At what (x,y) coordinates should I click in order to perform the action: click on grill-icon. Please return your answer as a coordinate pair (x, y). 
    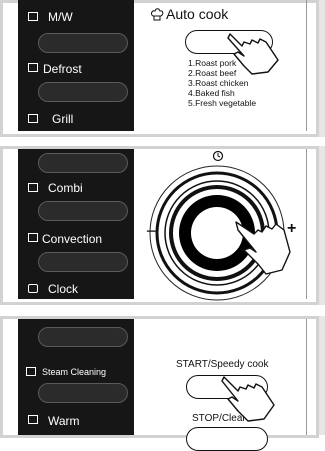
    Looking at the image, I should click on (33, 118).